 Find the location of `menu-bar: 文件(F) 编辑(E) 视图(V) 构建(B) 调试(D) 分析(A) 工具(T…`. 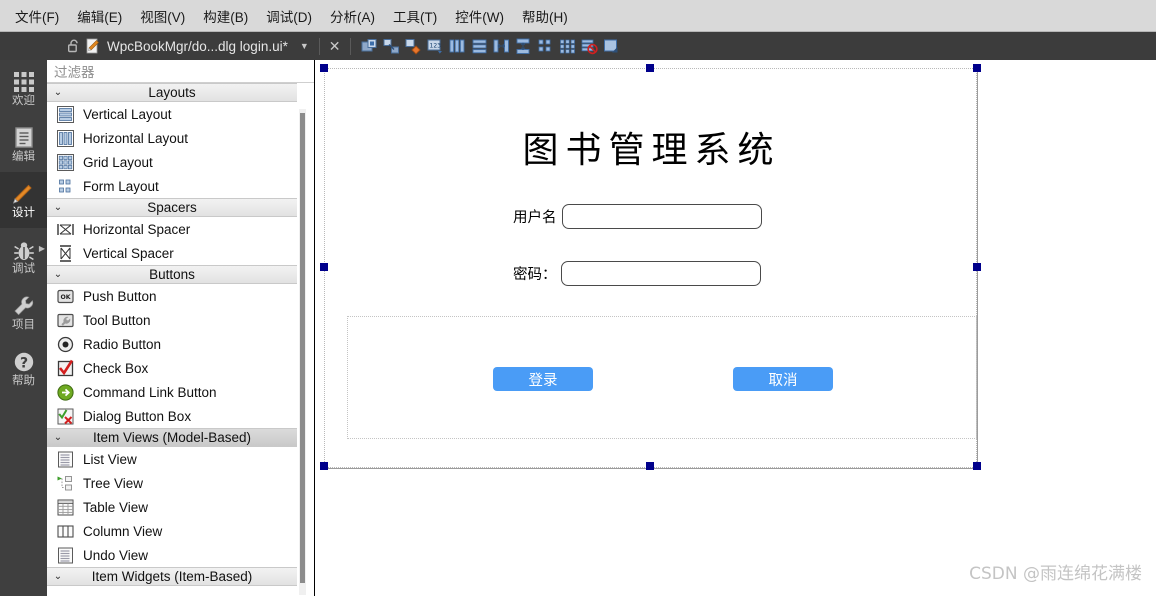

menu-bar: 文件(F) 编辑(E) 视图(V) 构建(B) 调试(D) 分析(A) 工具(T… is located at coordinates (578, 16).